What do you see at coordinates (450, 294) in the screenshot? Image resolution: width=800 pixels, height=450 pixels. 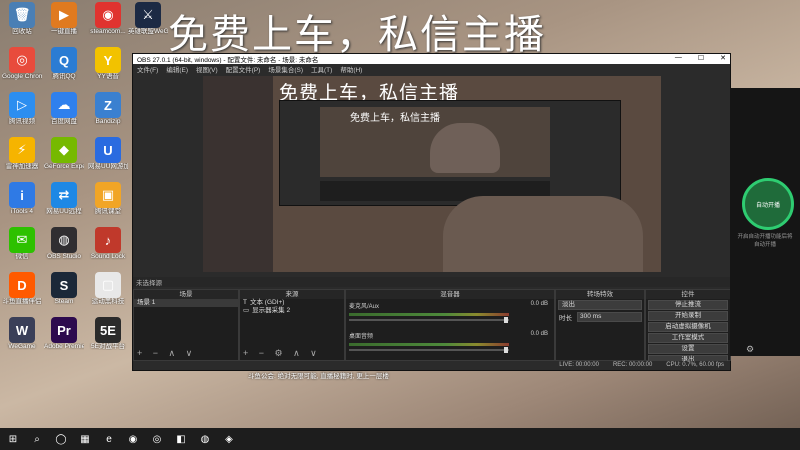 I see `mixer-dock-header: 混音器` at bounding box center [450, 294].